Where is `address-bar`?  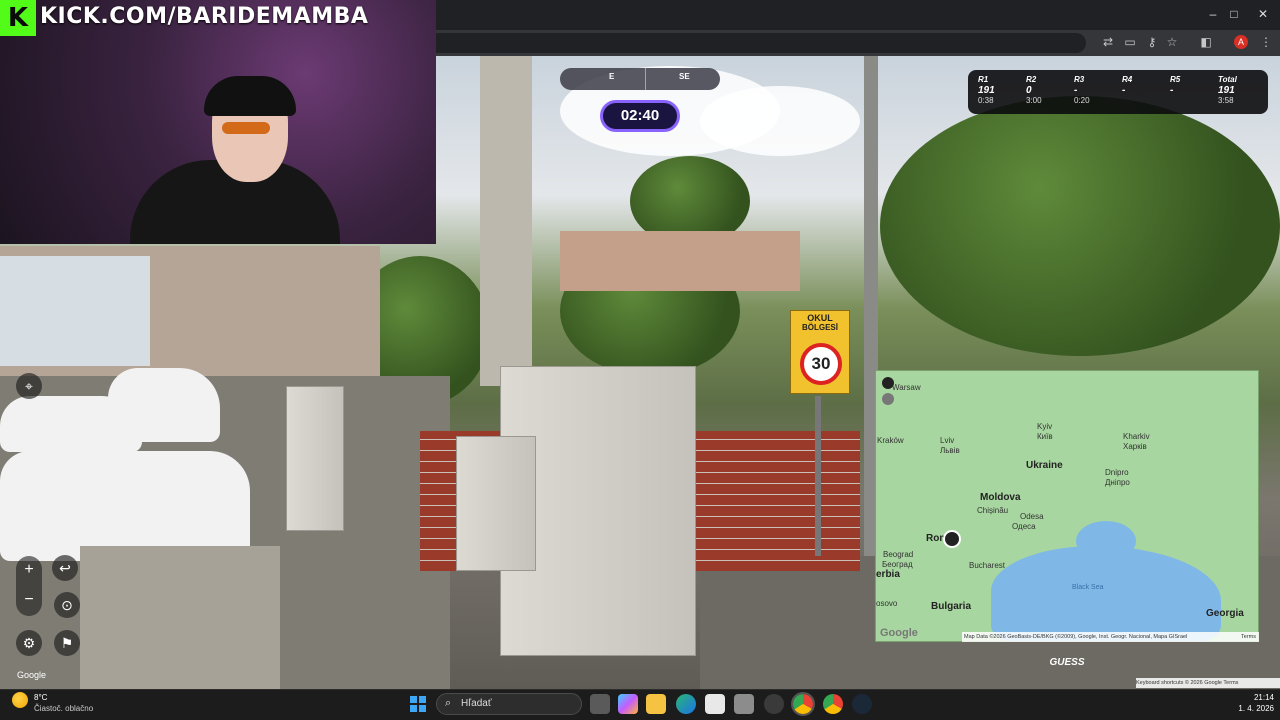
address-bar is located at coordinates (761, 43).